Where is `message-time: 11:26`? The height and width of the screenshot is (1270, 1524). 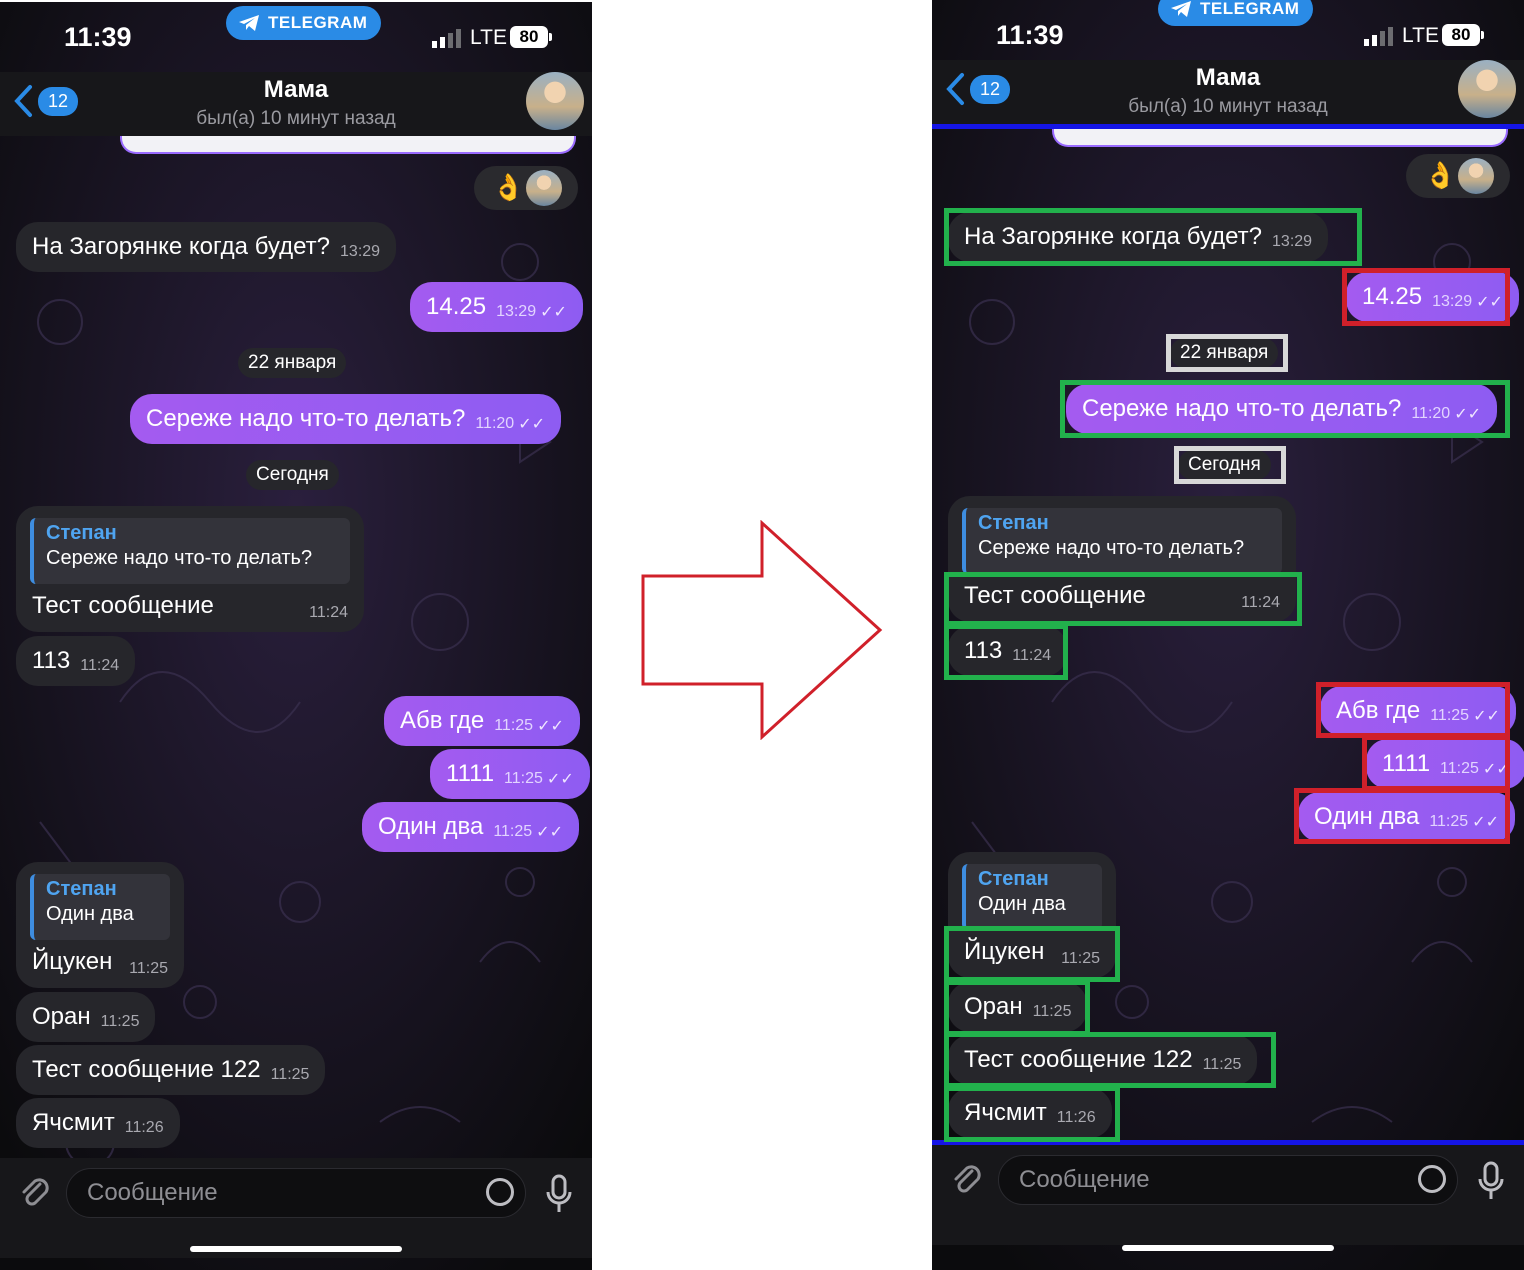
message-time: 11:26 is located at coordinates (1076, 1117).